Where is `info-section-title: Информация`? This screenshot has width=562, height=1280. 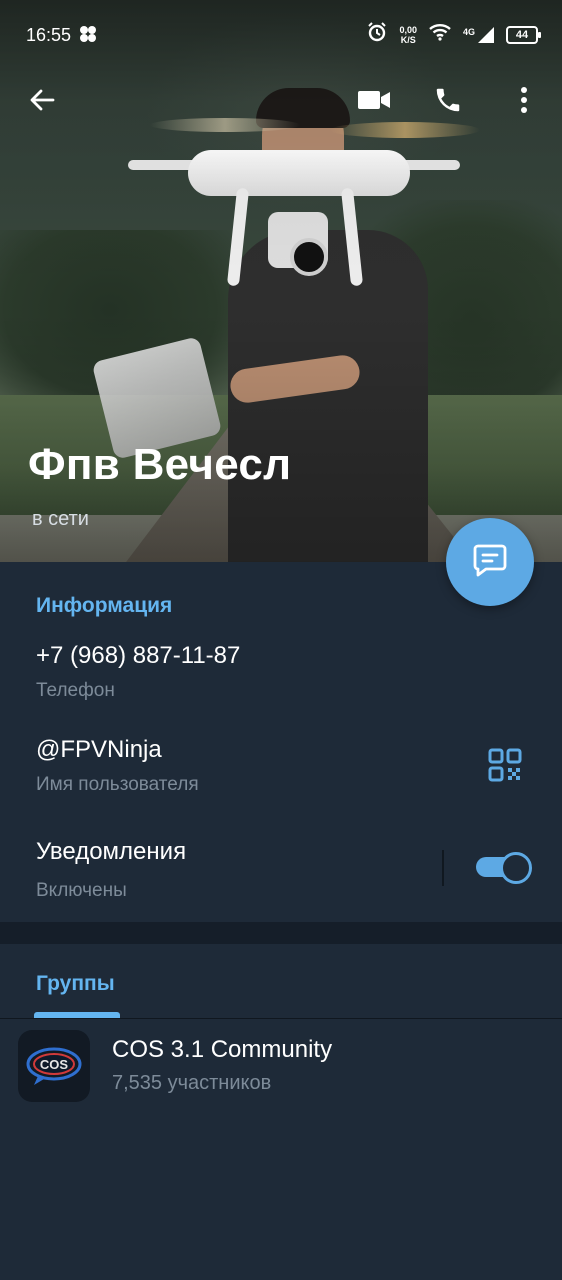
info-section-title: Информация is located at coordinates (104, 605).